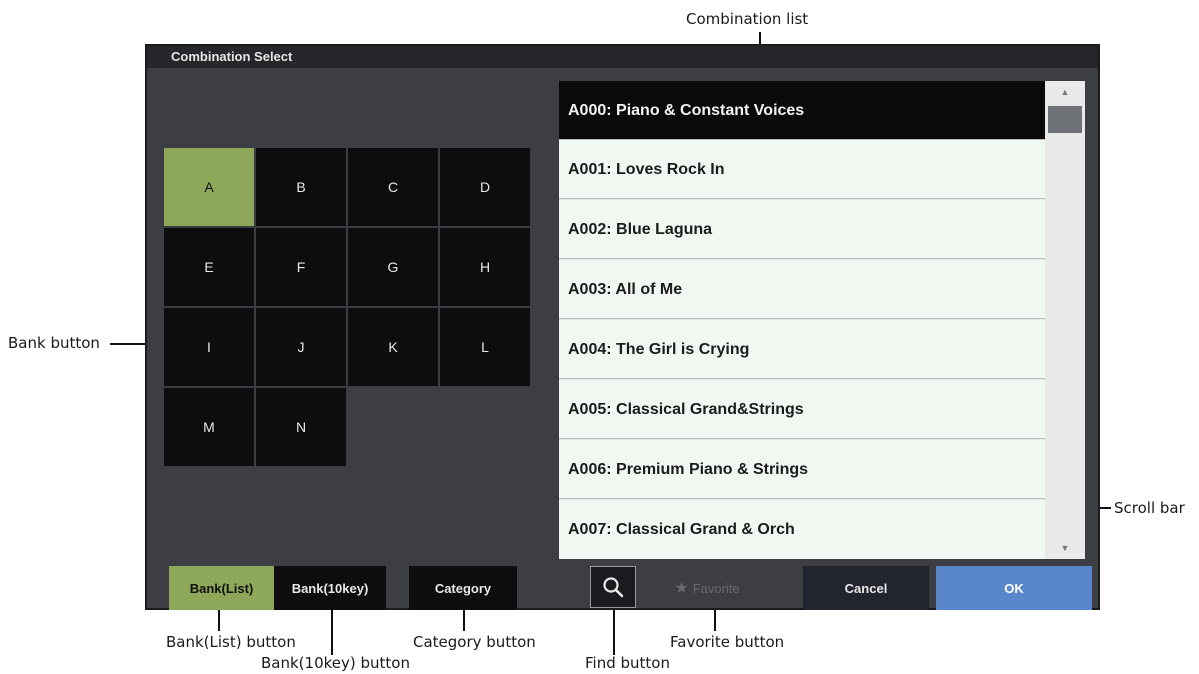 The height and width of the screenshot is (674, 1199). What do you see at coordinates (622, 57) in the screenshot?
I see `dialog-title: Combination Select` at bounding box center [622, 57].